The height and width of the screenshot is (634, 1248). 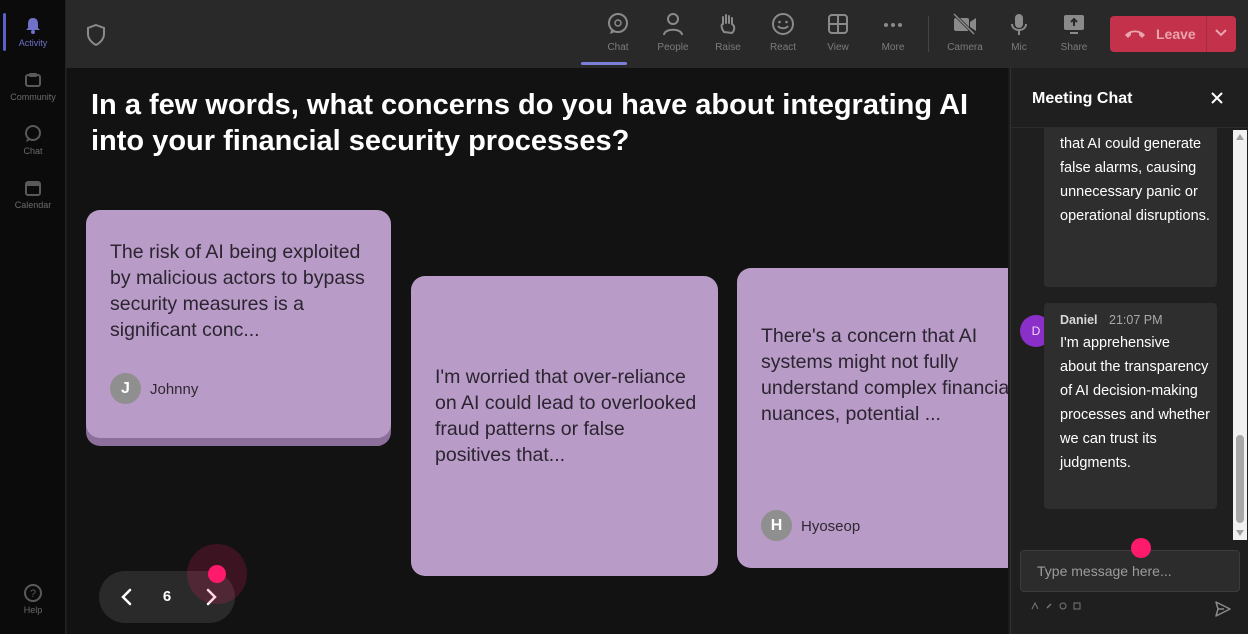 I want to click on raise-label: Raise, so click(x=728, y=47).